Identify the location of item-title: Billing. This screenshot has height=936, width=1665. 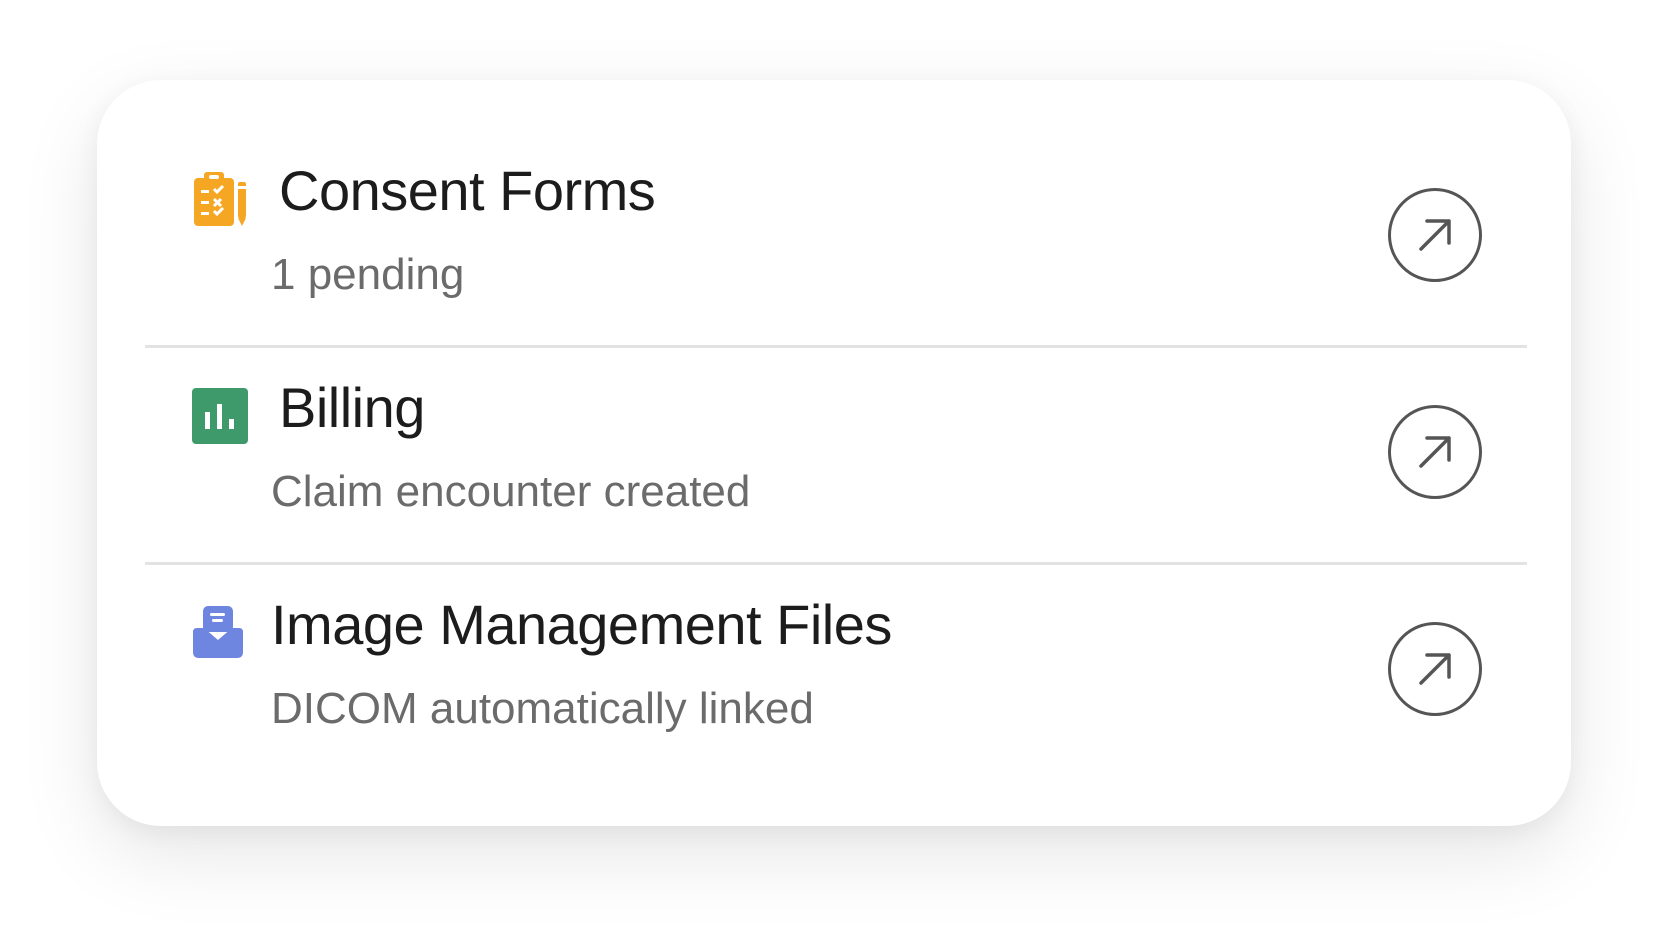
(352, 407).